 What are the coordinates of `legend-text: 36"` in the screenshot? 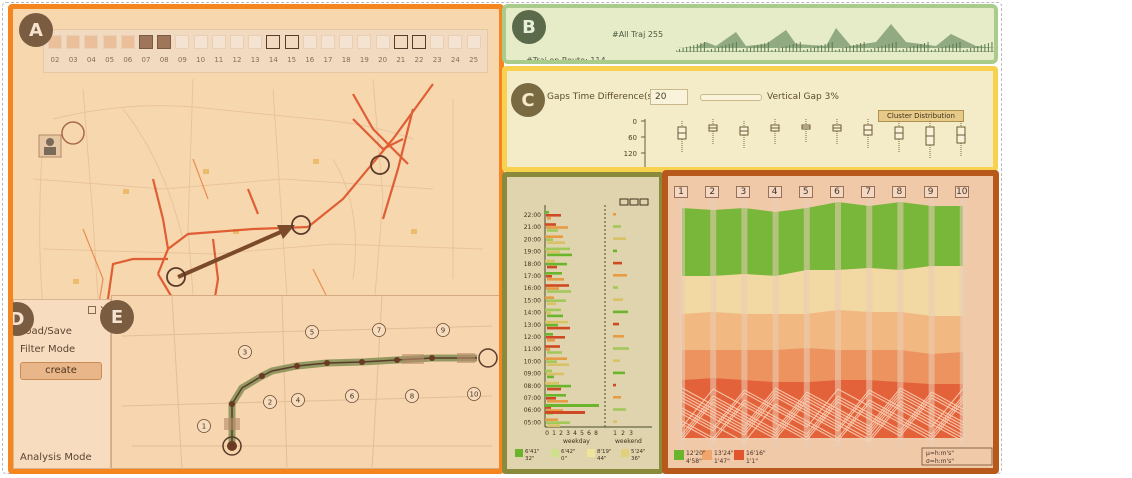 It's located at (636, 459).